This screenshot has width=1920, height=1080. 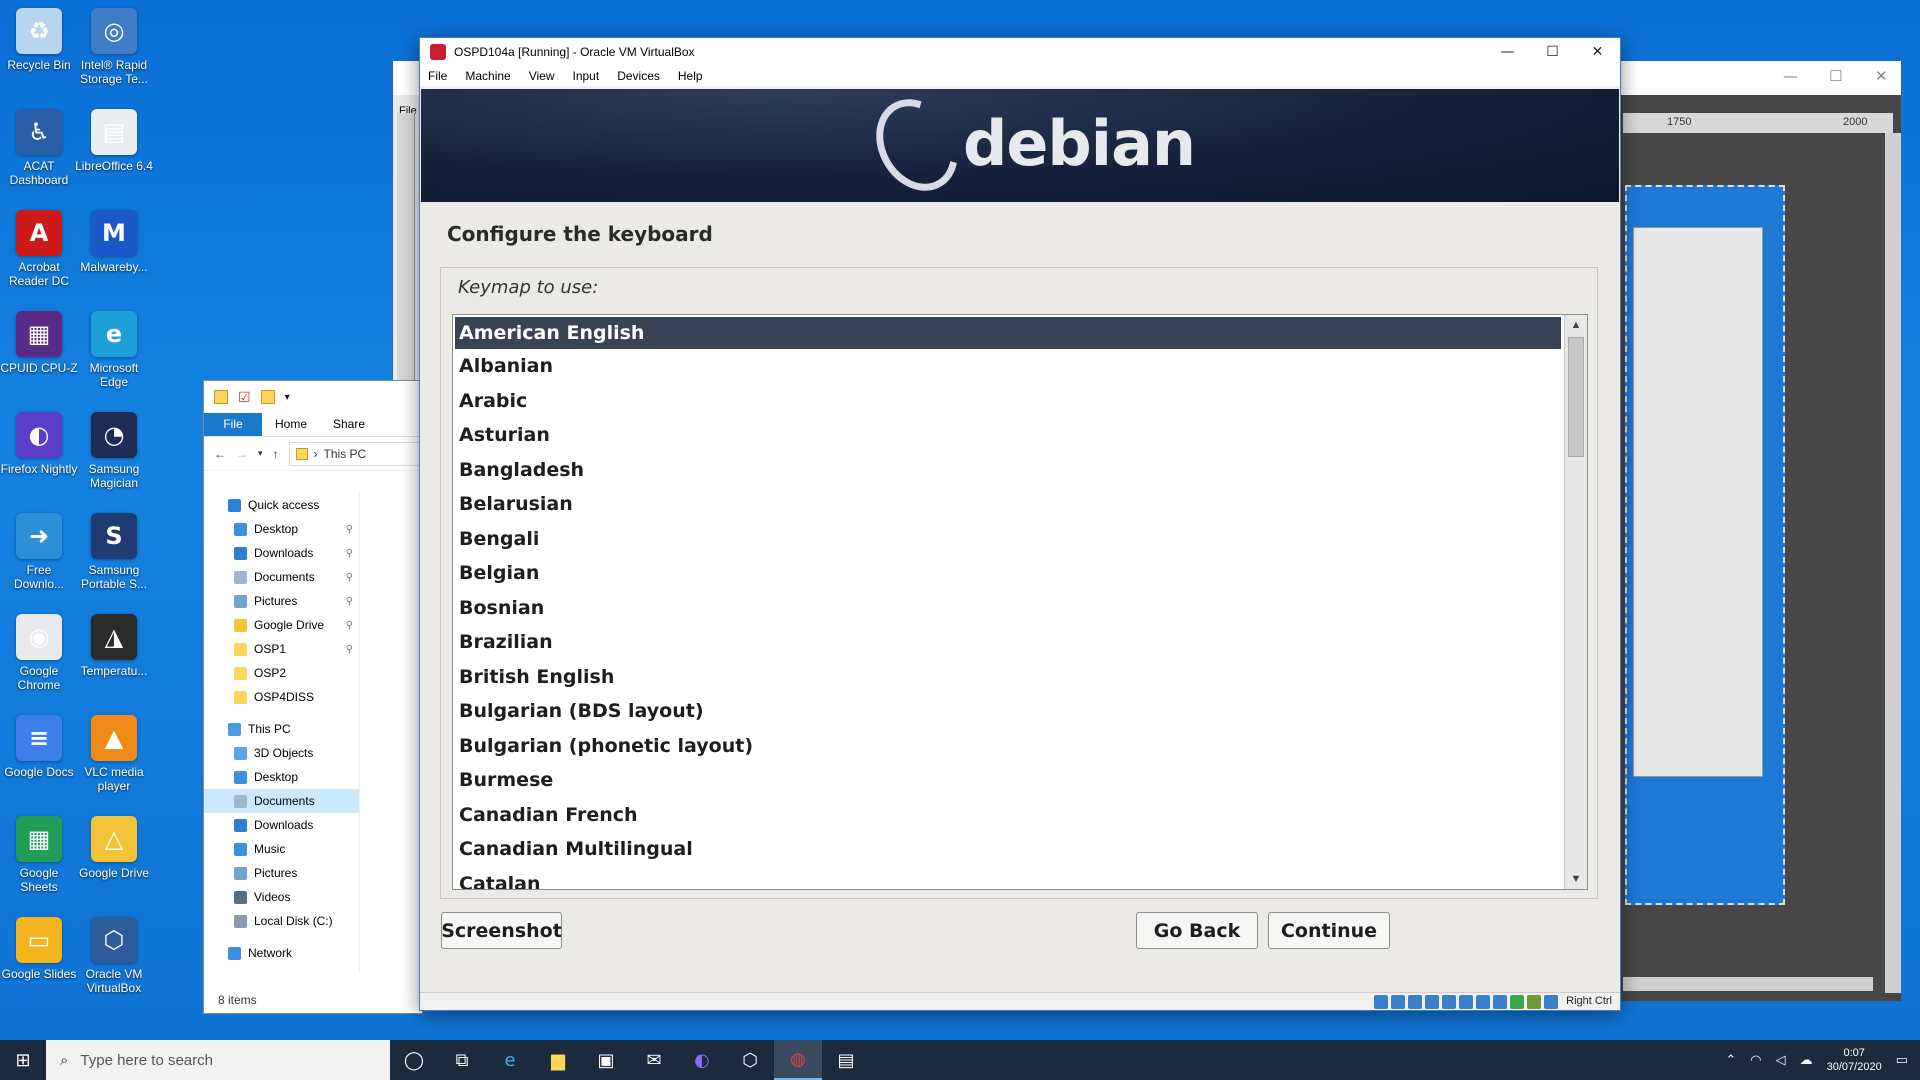 What do you see at coordinates (1576, 879) in the screenshot?
I see `scroll-down-icon: ▼` at bounding box center [1576, 879].